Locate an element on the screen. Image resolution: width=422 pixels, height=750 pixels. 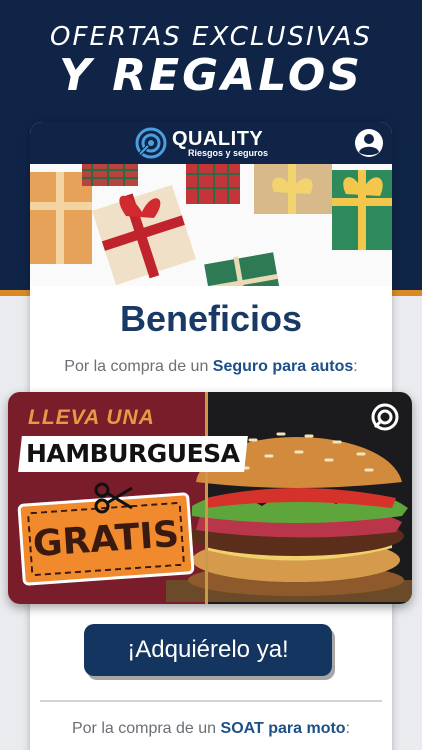
quality-badge-icon is located at coordinates (385, 417).